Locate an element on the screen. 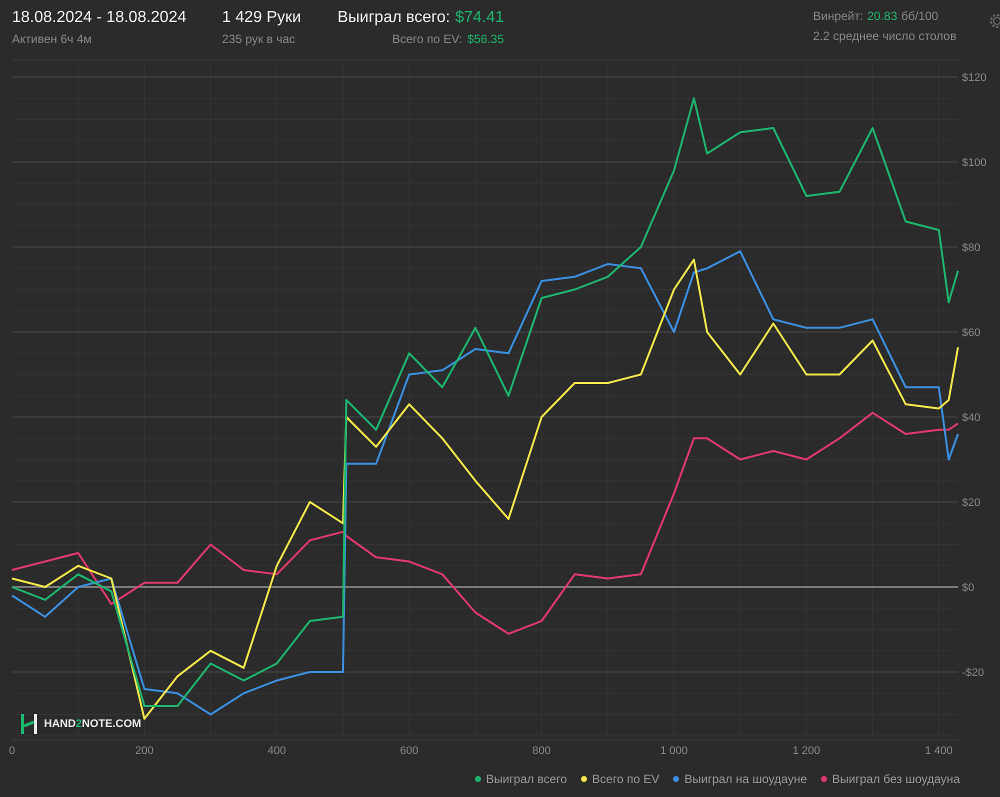 The image size is (1000, 797). logo-text: HAND2NOTE.COM is located at coordinates (93, 724).